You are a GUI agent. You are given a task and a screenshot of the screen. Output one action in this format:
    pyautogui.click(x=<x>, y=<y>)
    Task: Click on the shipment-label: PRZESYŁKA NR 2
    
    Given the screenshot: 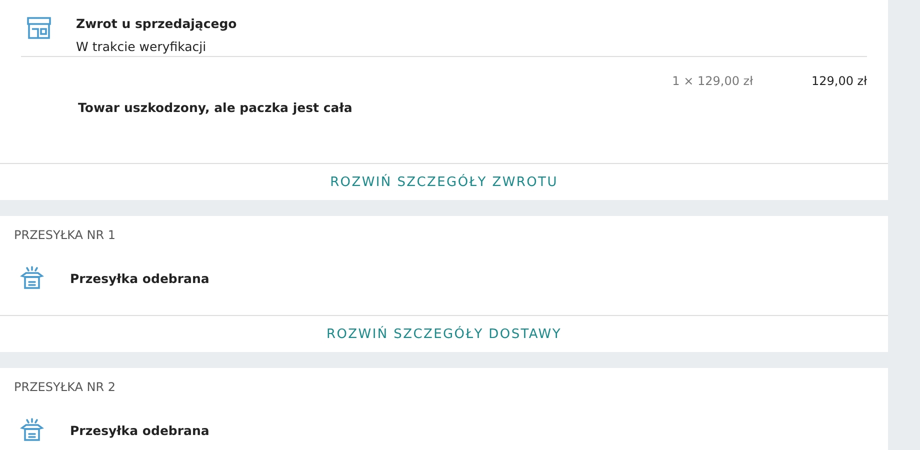 What is the action you would take?
    pyautogui.click(x=65, y=386)
    